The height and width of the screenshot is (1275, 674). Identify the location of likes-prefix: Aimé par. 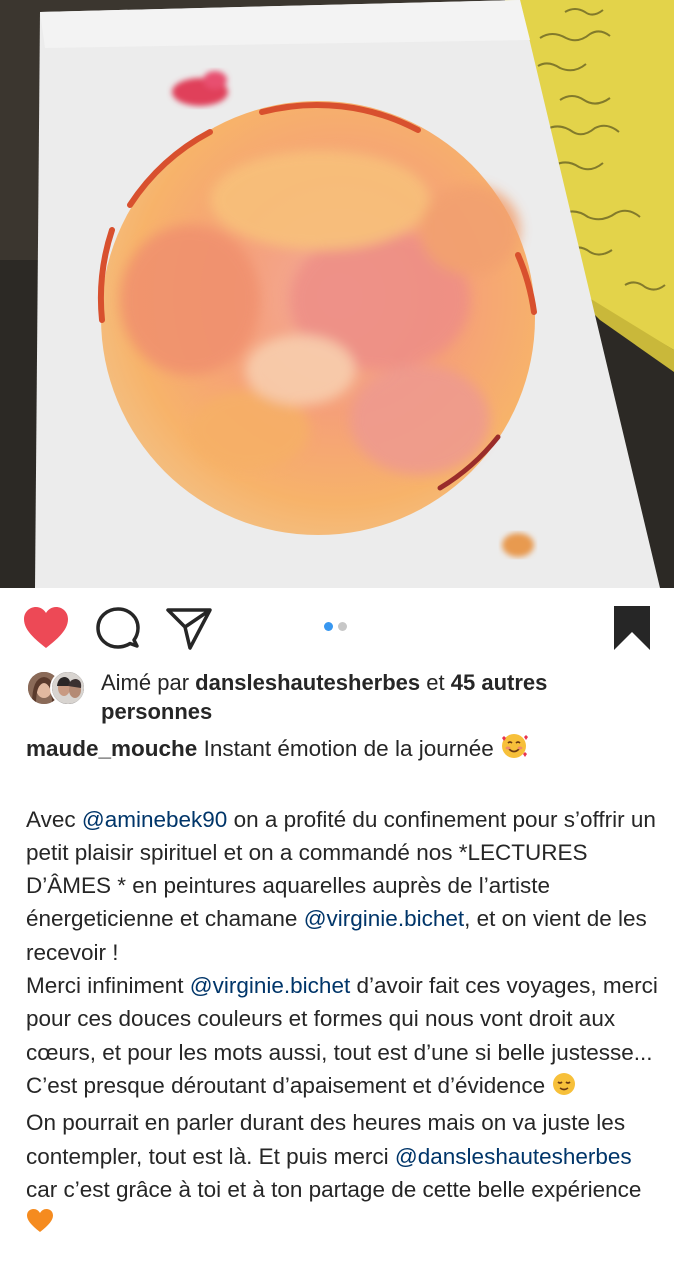
(145, 682).